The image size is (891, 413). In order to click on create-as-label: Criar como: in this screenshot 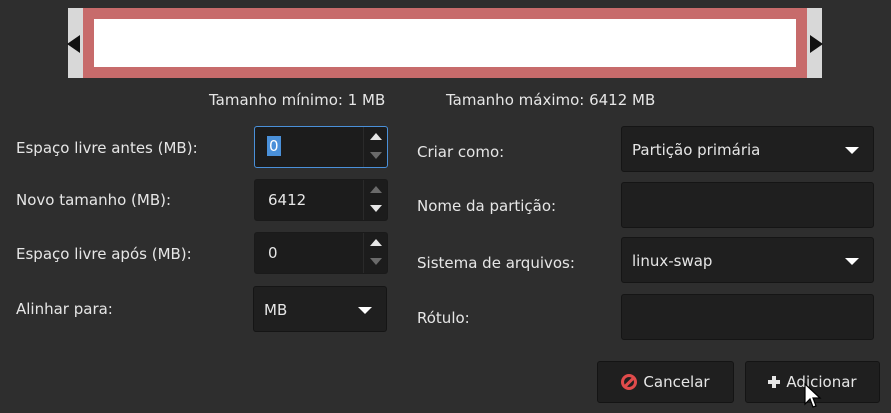, I will do `click(461, 152)`.